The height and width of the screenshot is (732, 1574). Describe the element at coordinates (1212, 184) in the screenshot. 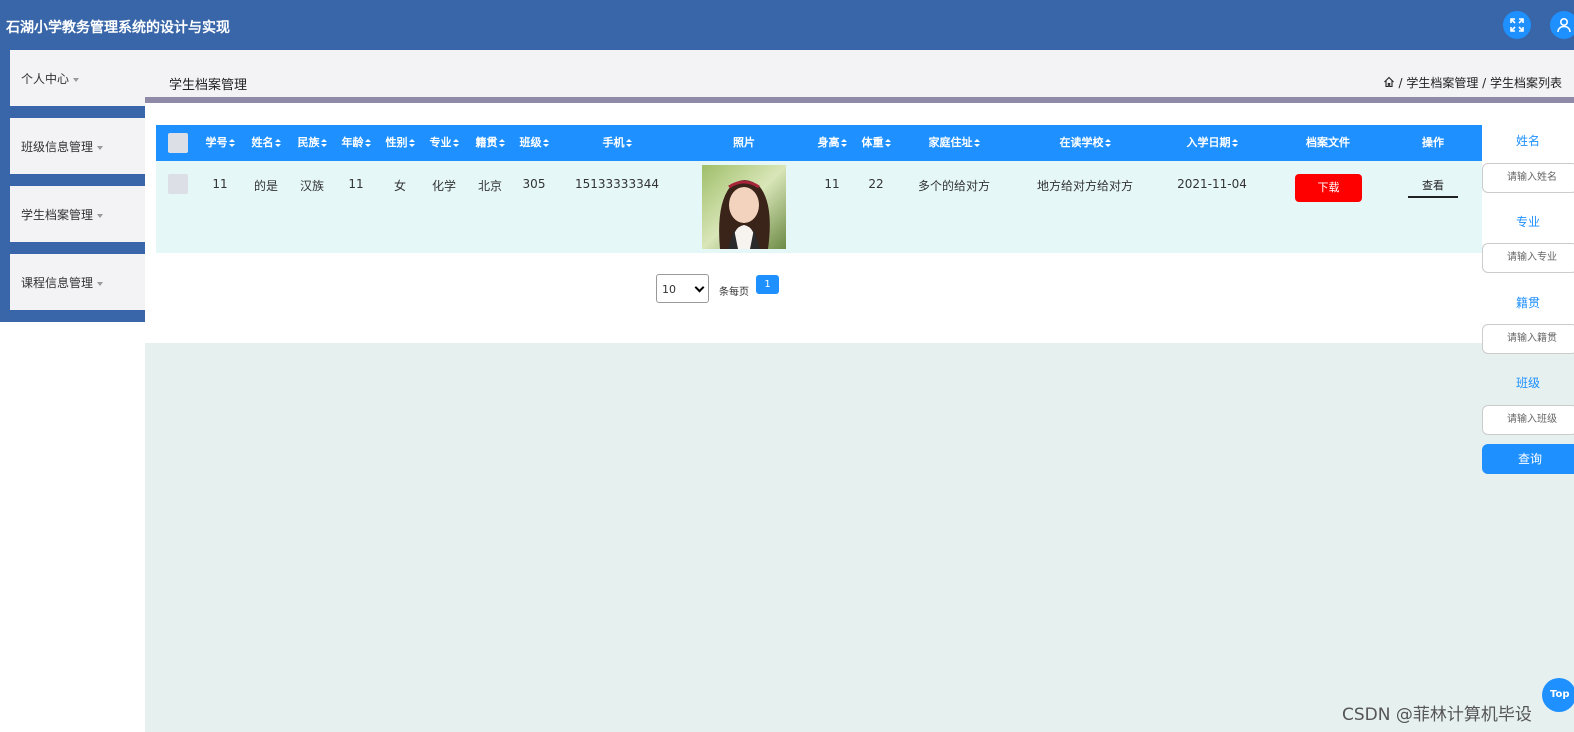

I see `cell-enroll-date: 2021-11-04` at that location.